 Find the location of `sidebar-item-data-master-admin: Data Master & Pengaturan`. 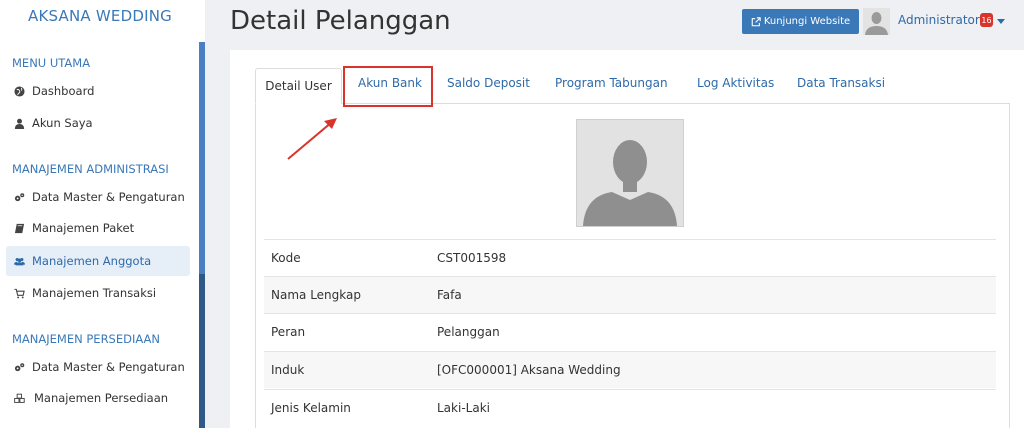

sidebar-item-data-master-admin: Data Master & Pengaturan is located at coordinates (98, 197).